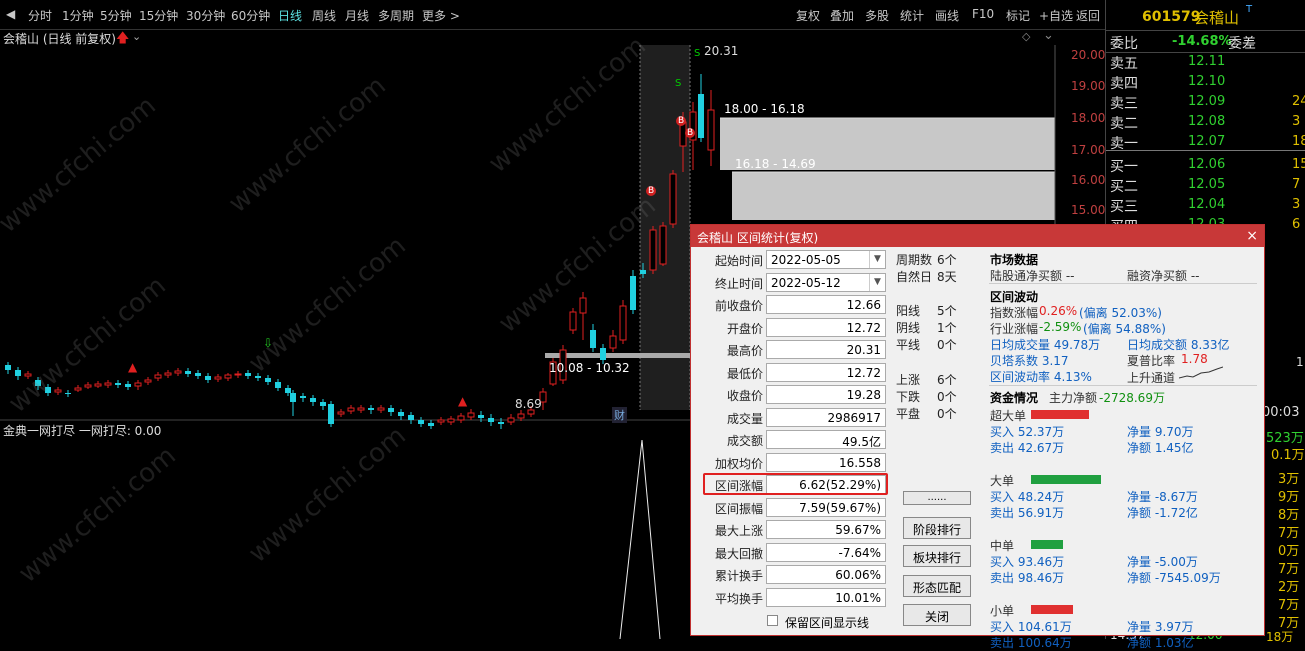 This screenshot has width=1305, height=651. What do you see at coordinates (1027, 513) in the screenshot?
I see `sell-volume: 卖出 56.91万` at bounding box center [1027, 513].